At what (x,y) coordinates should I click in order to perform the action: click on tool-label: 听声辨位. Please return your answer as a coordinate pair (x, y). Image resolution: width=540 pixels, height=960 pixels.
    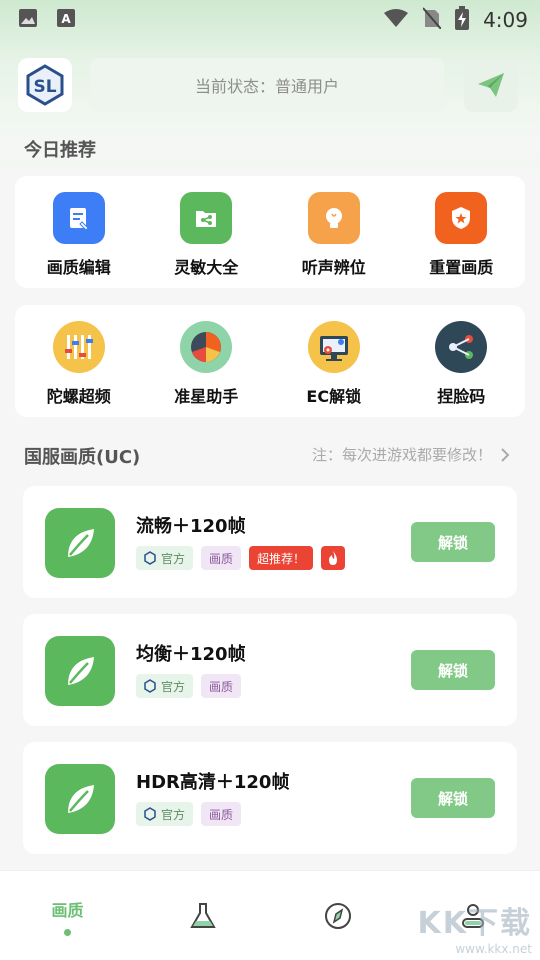
    Looking at the image, I should click on (333, 267).